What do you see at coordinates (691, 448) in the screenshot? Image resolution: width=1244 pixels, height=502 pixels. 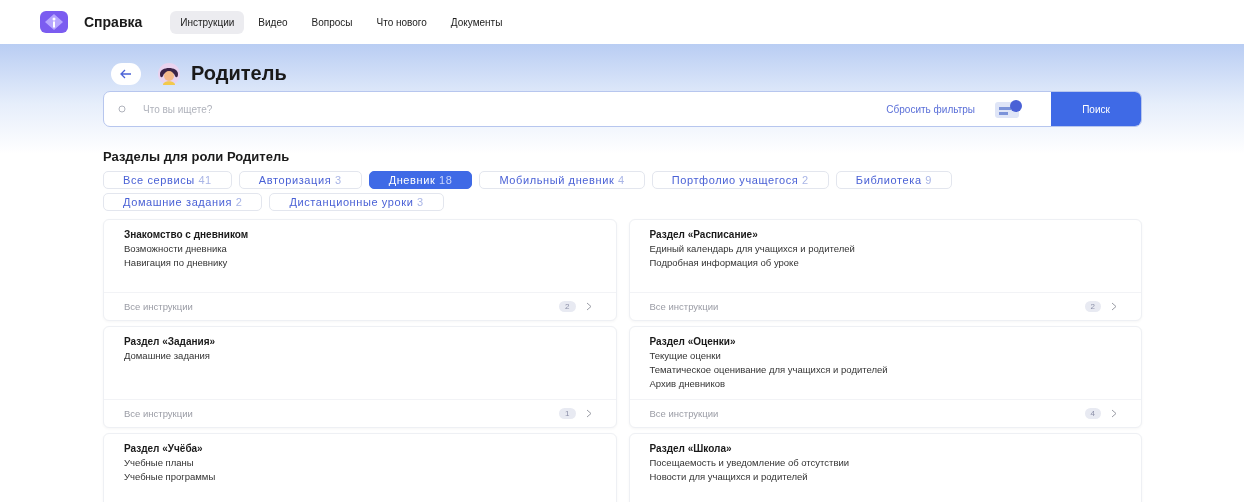 I see `card-title: Раздел «Школа»` at bounding box center [691, 448].